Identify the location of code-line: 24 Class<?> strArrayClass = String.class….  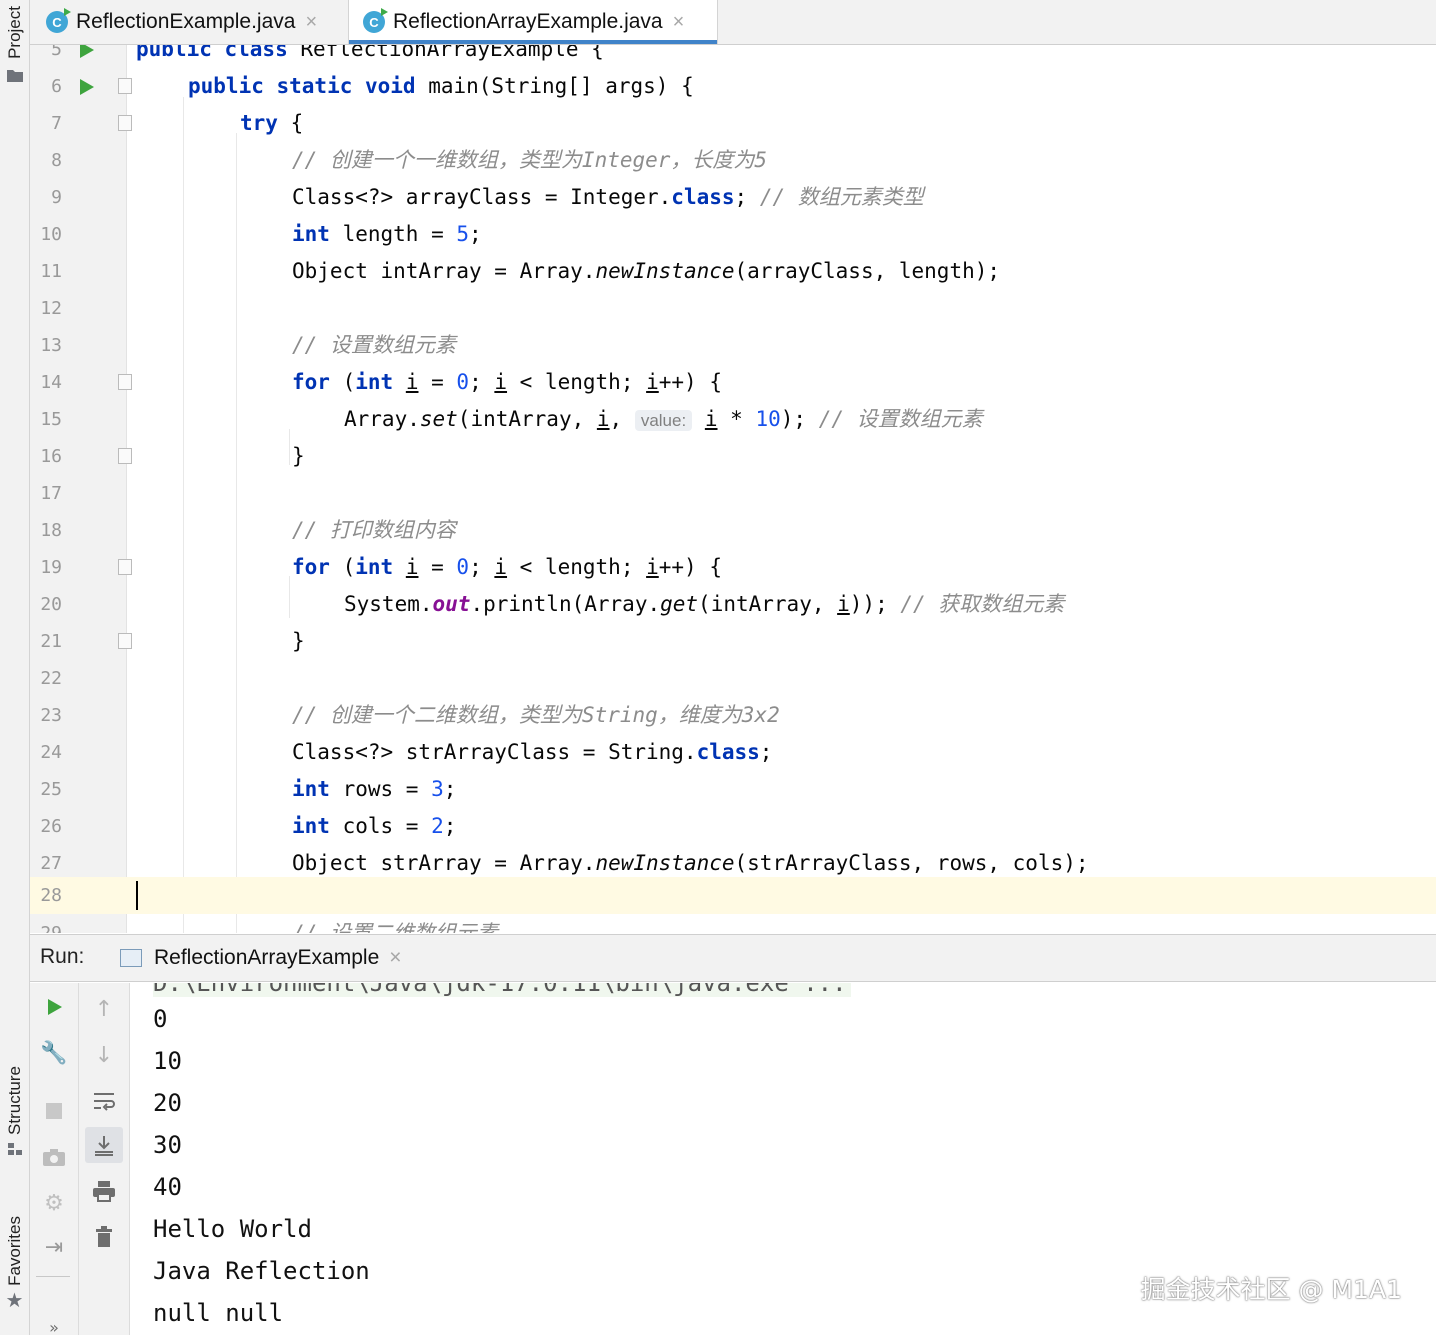
(733, 752).